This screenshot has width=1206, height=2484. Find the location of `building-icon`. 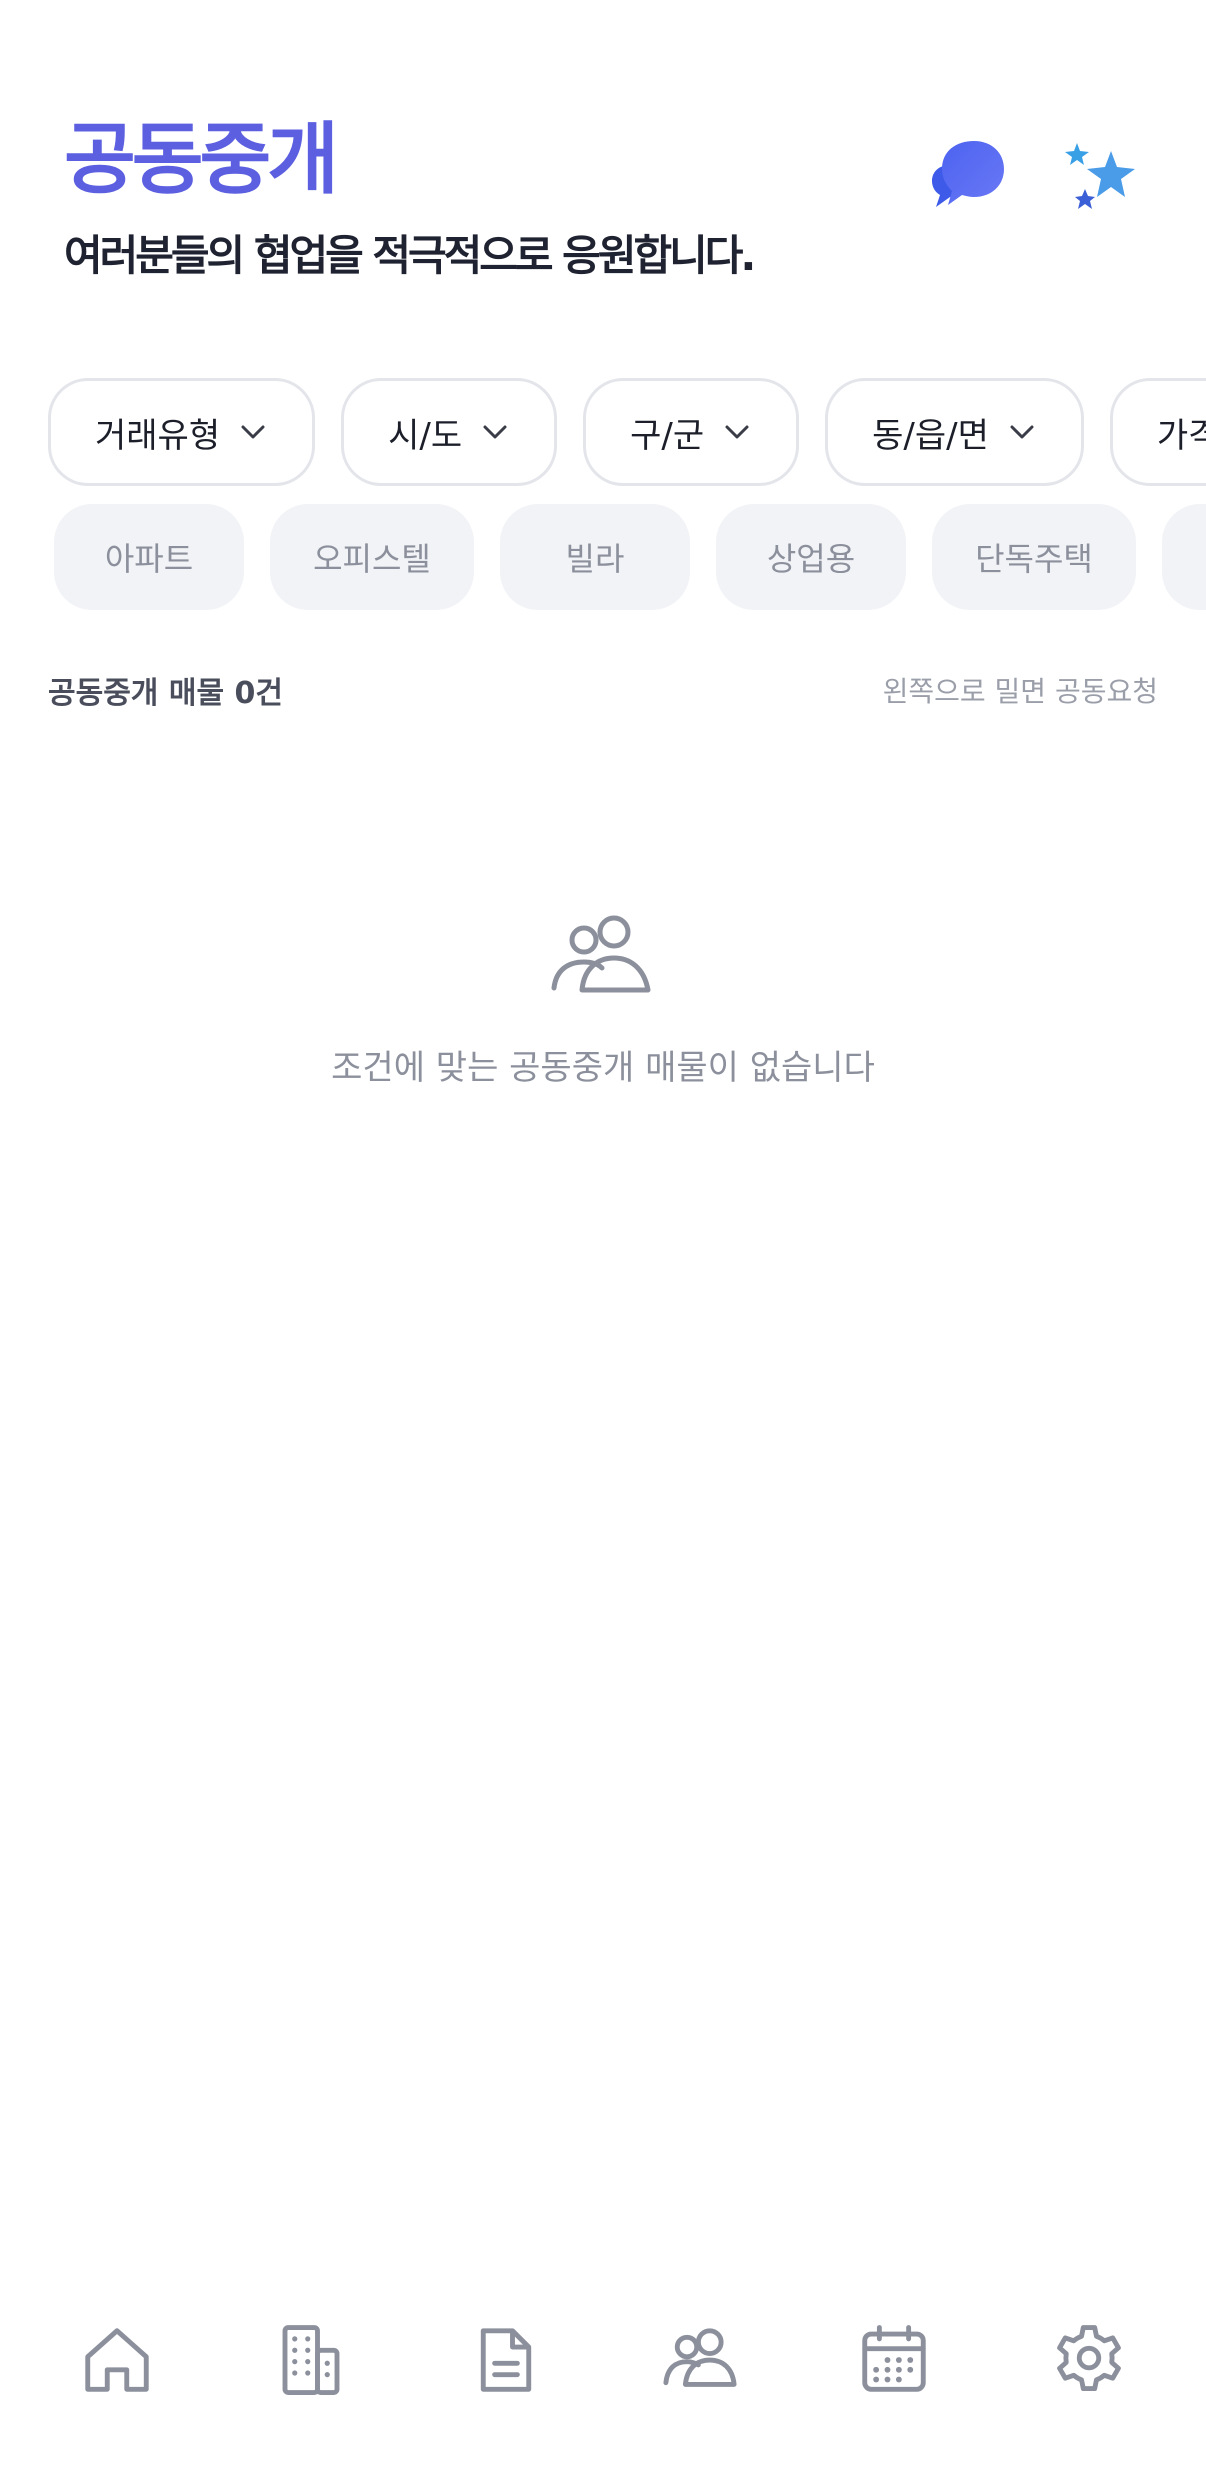

building-icon is located at coordinates (311, 2360).